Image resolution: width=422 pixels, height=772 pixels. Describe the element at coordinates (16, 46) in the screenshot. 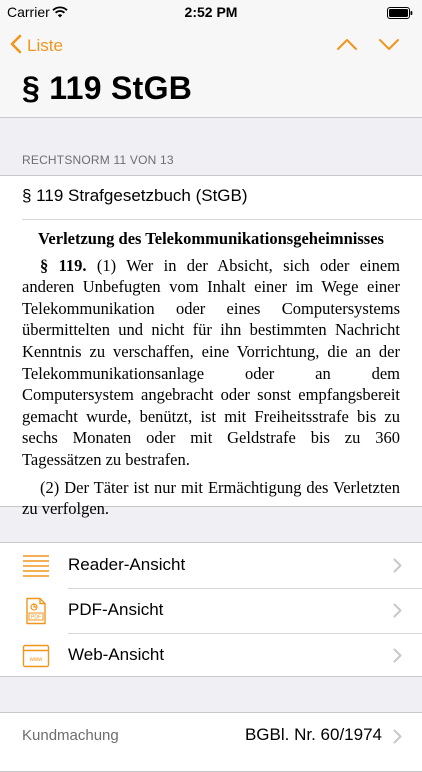

I see `chevron-left-icon` at that location.